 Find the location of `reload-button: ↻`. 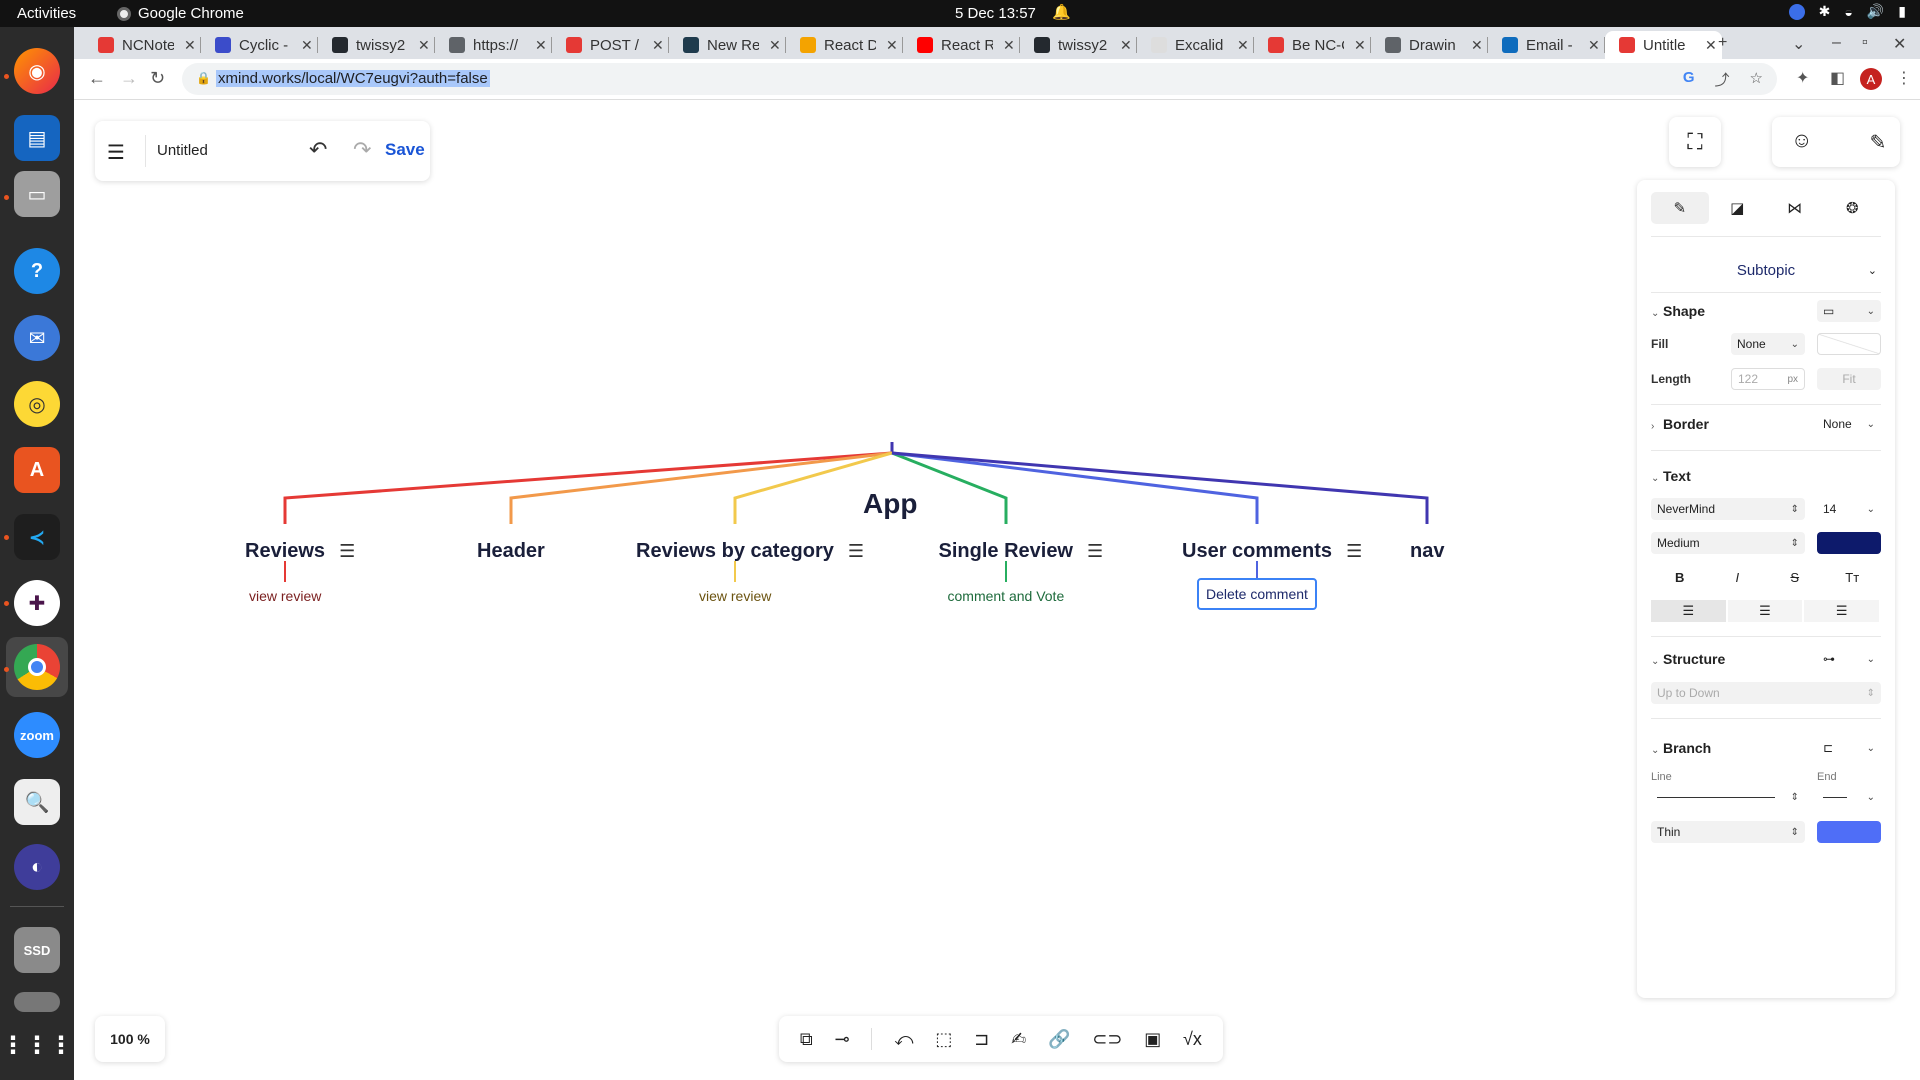

reload-button: ↻ is located at coordinates (157, 78).